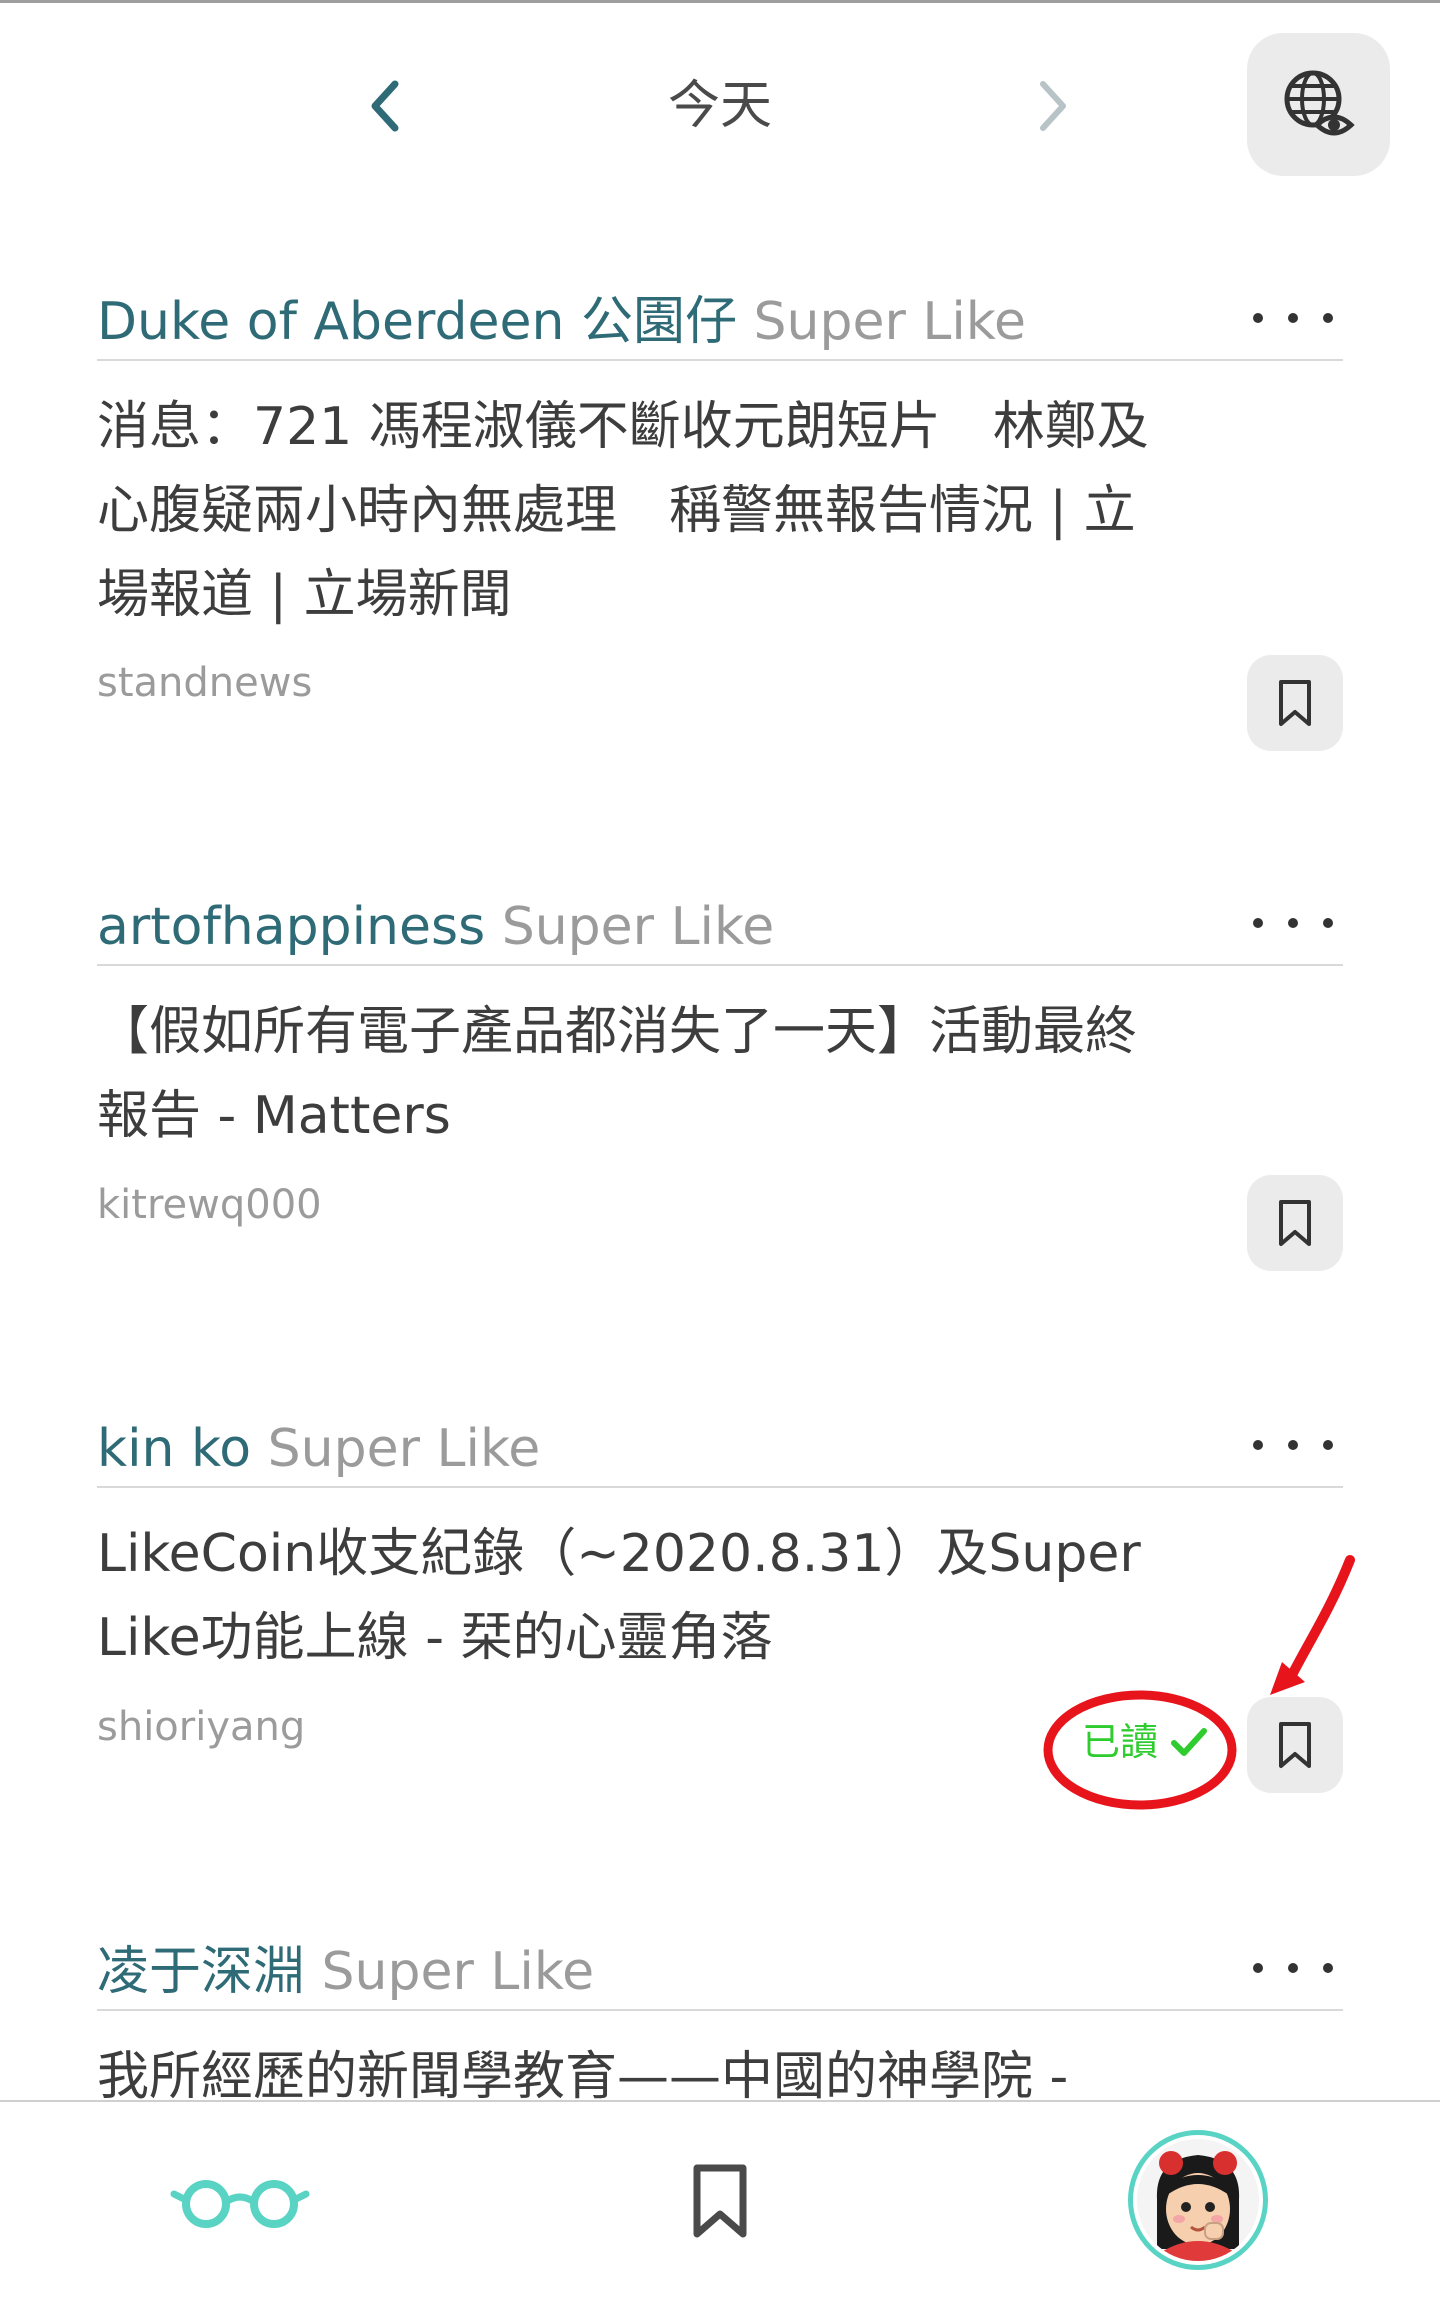 This screenshot has height=2299, width=1440. Describe the element at coordinates (583, 2073) in the screenshot. I see `article-title-line: 我所經歷的新聞學教育——中國的神學院 -` at that location.